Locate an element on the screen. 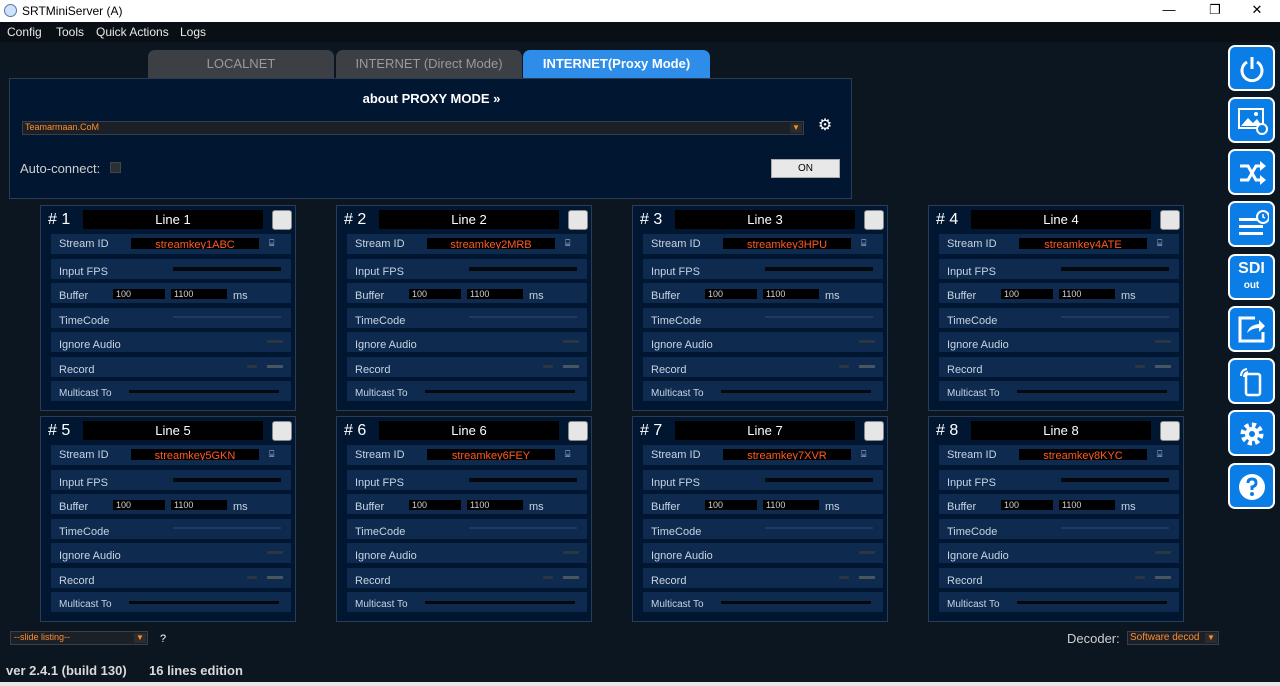  stream-id-value: streamkey5GKN is located at coordinates (195, 454).